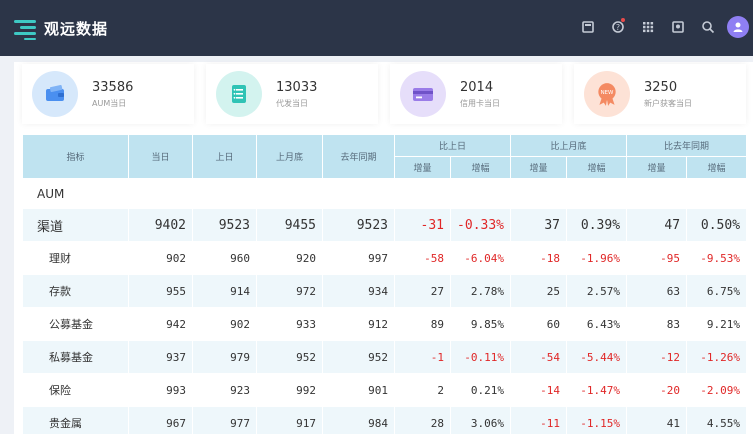 The image size is (753, 434). Describe the element at coordinates (76, 28) in the screenshot. I see `app-title: 观远数据` at that location.